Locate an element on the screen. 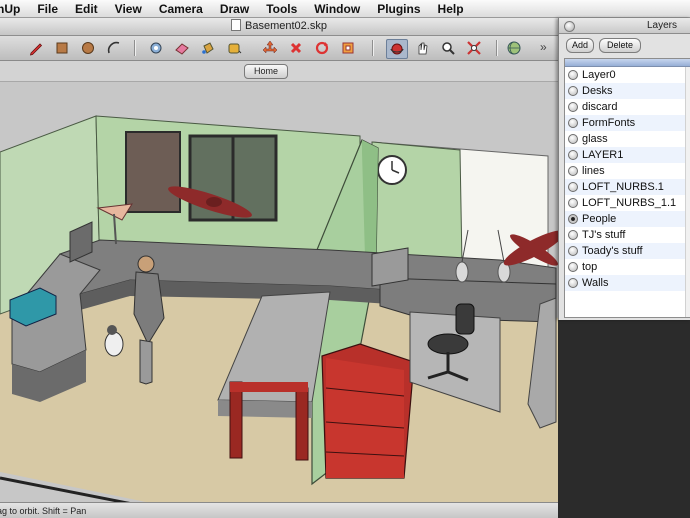 This screenshot has width=690, height=518. layer-row: LOFT_NURBS.1 is located at coordinates (627, 187).